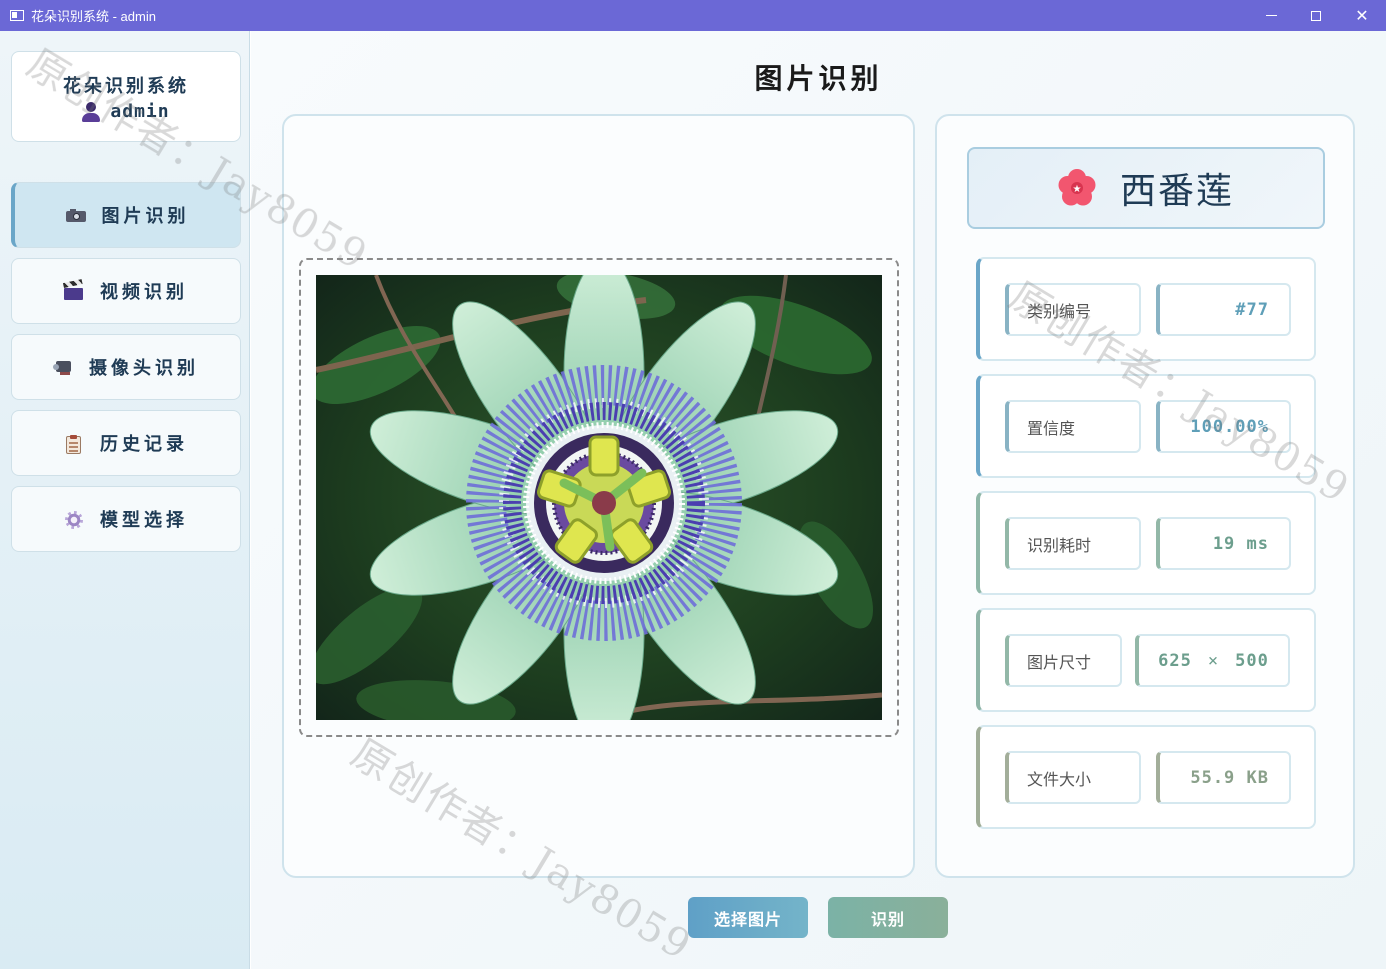  Describe the element at coordinates (1073, 309) in the screenshot. I see `info-label: 类别编号` at that location.